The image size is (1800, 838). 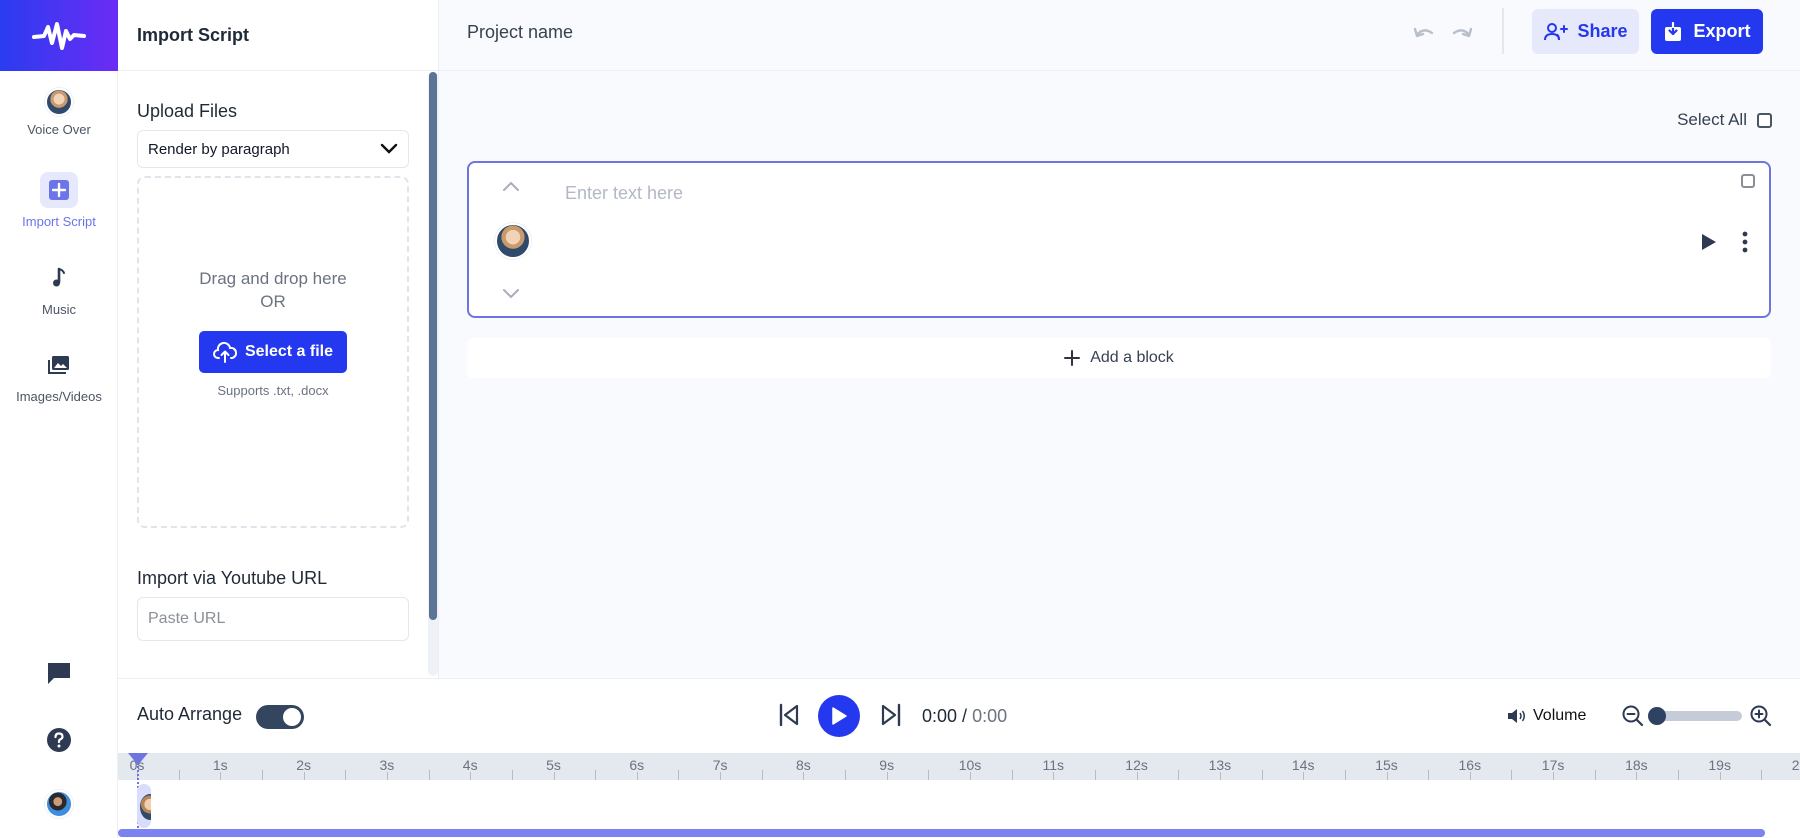 I want to click on top-bar: Project name Share Export, so click(x=1119, y=35).